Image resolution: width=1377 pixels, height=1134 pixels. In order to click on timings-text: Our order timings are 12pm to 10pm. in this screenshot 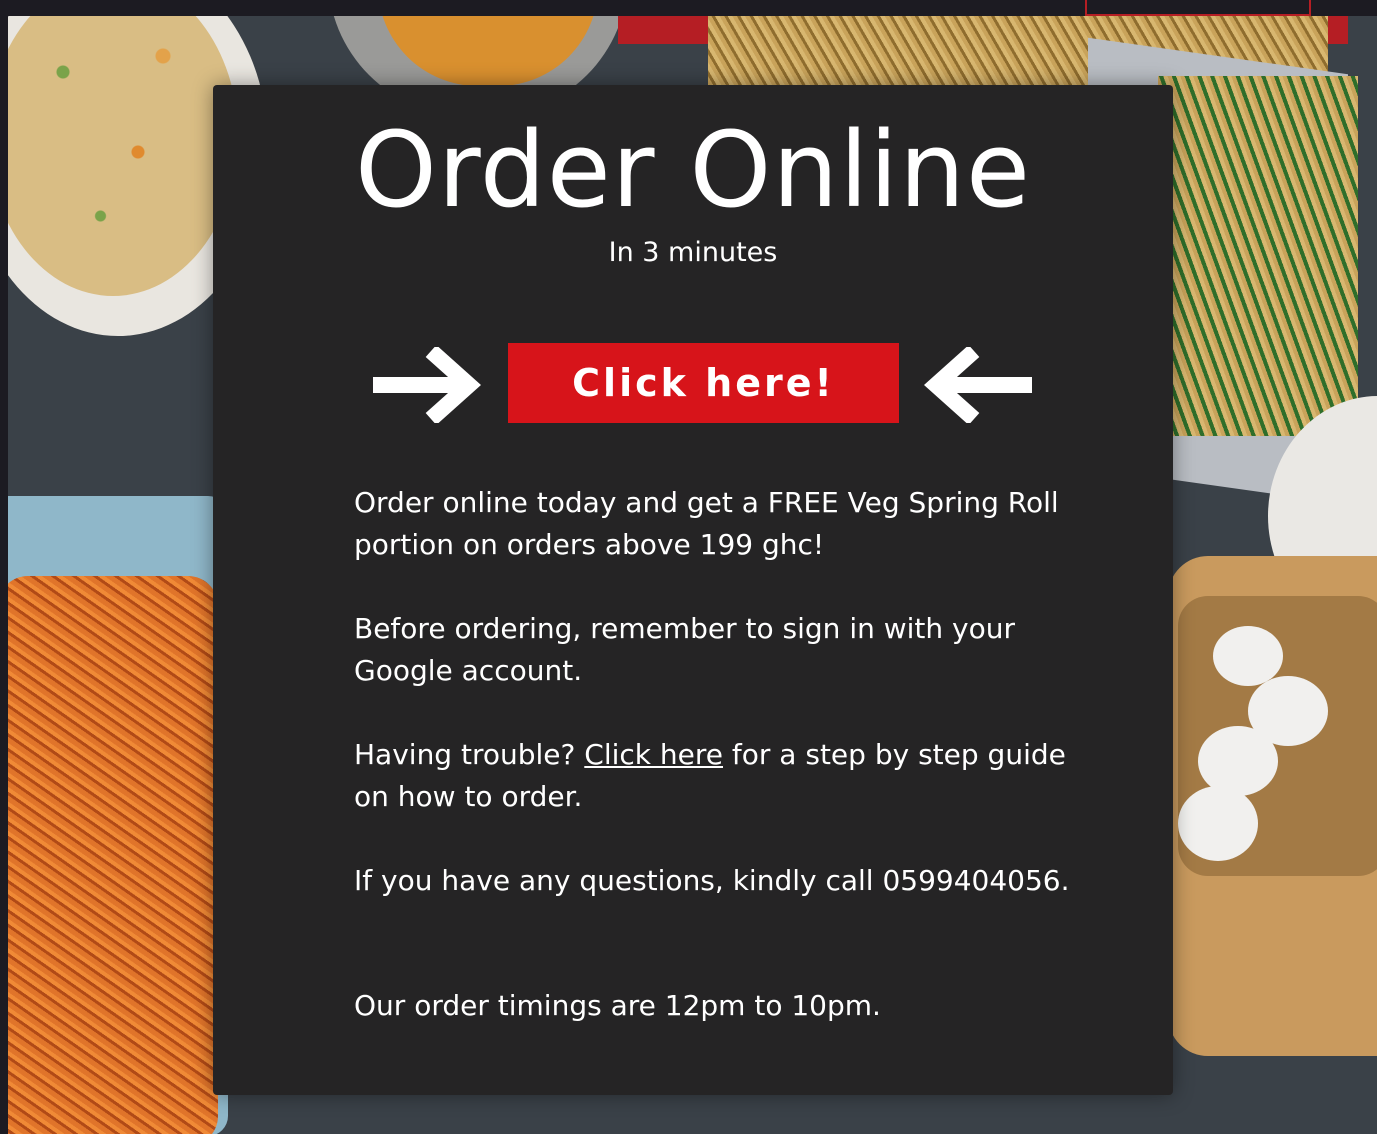, I will do `click(617, 1005)`.